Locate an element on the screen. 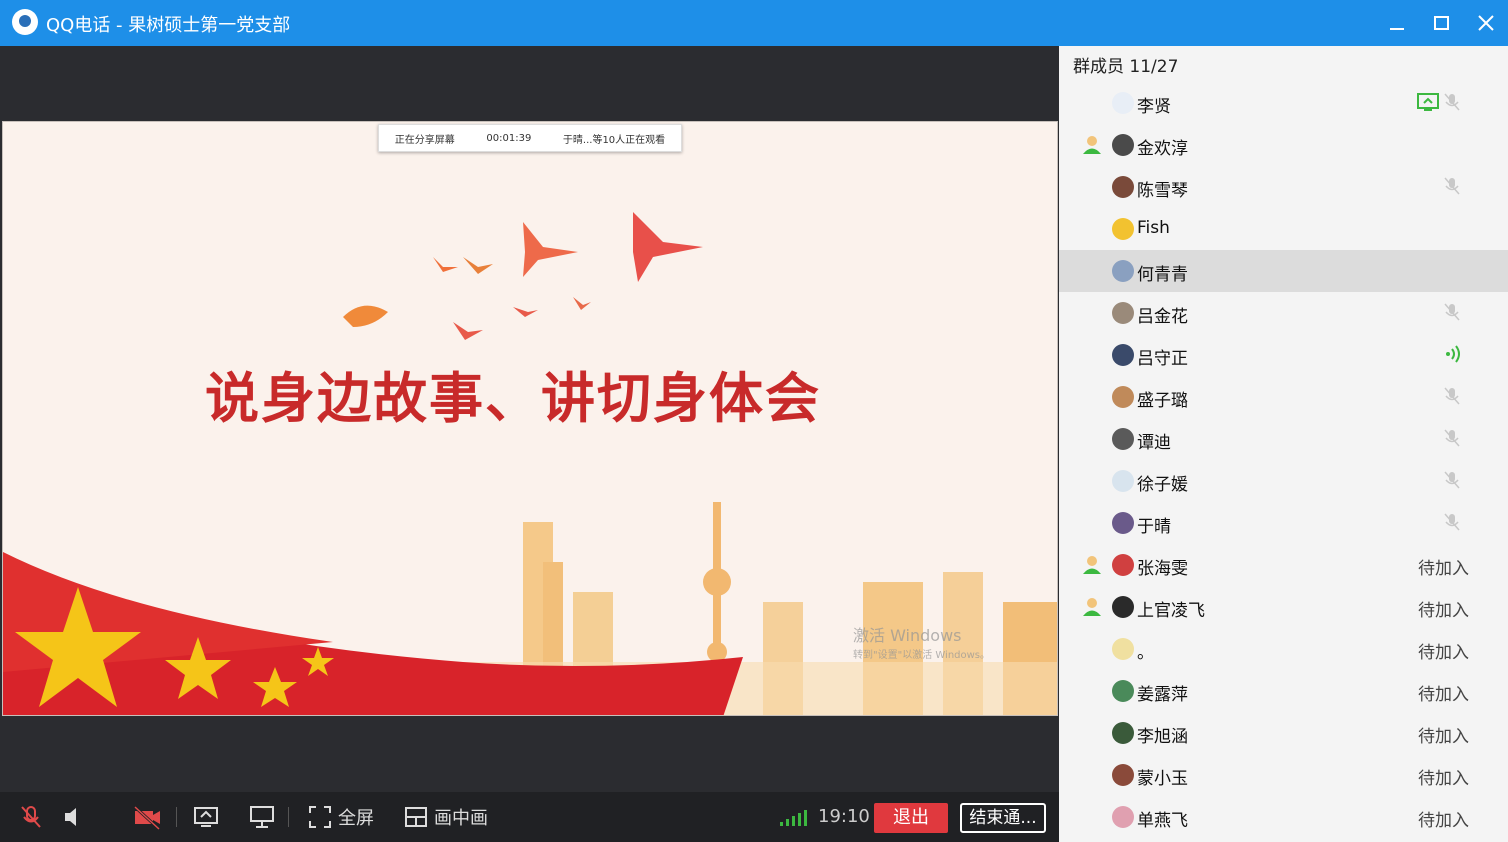 Image resolution: width=1508 pixels, height=842 pixels. member-name: 吕守正 is located at coordinates (1162, 359).